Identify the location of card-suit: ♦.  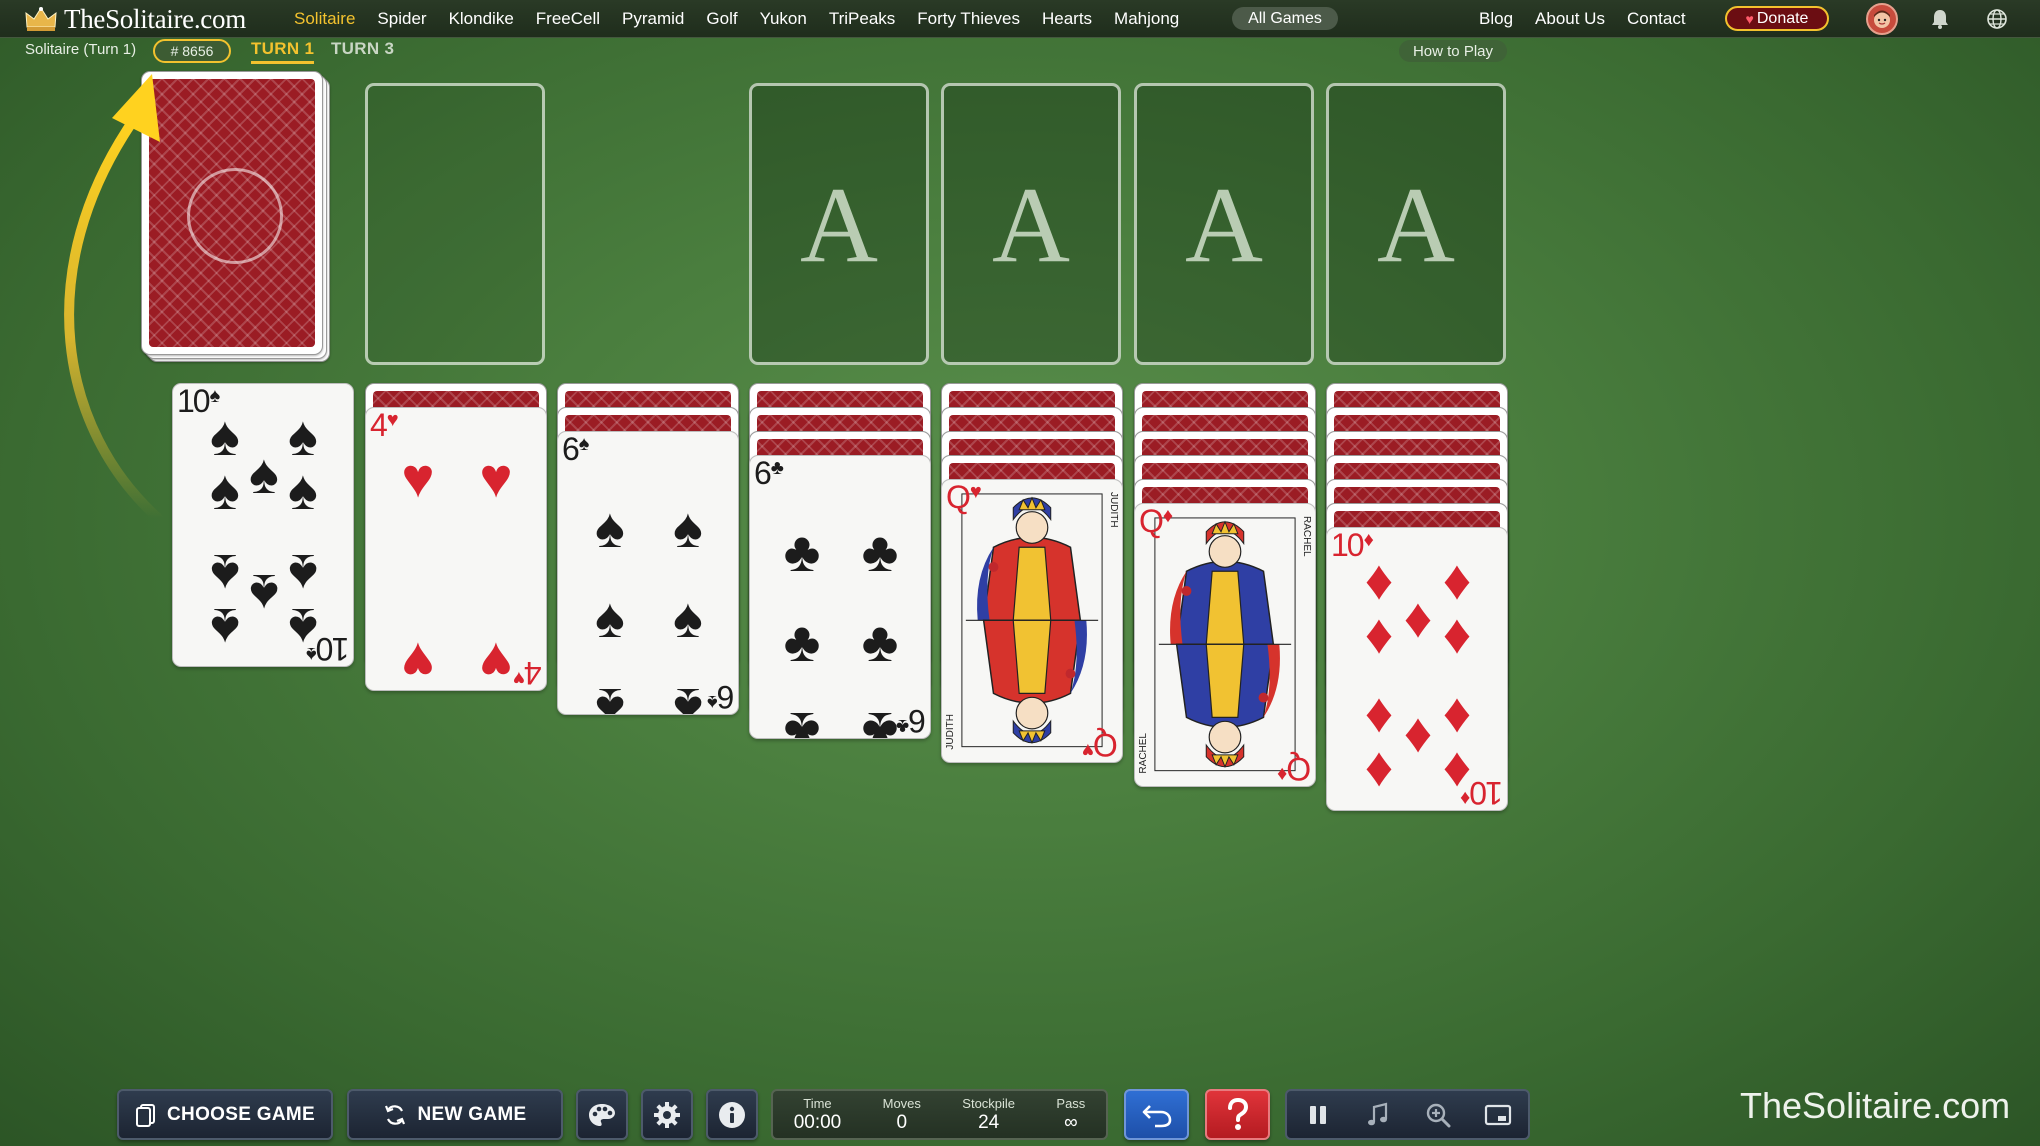
(1465, 798).